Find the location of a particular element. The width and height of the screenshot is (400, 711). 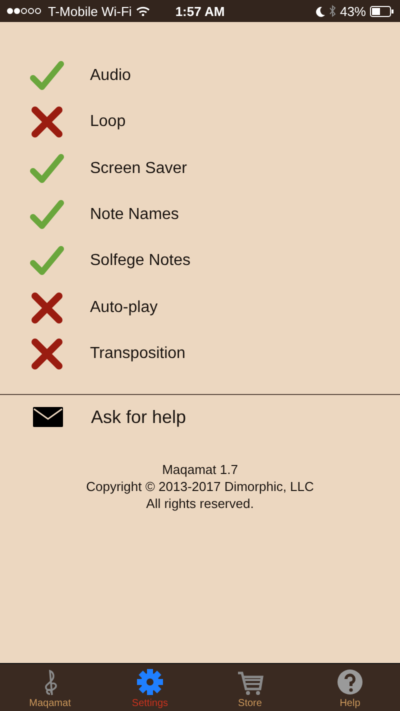

tab: Help is located at coordinates (350, 687).